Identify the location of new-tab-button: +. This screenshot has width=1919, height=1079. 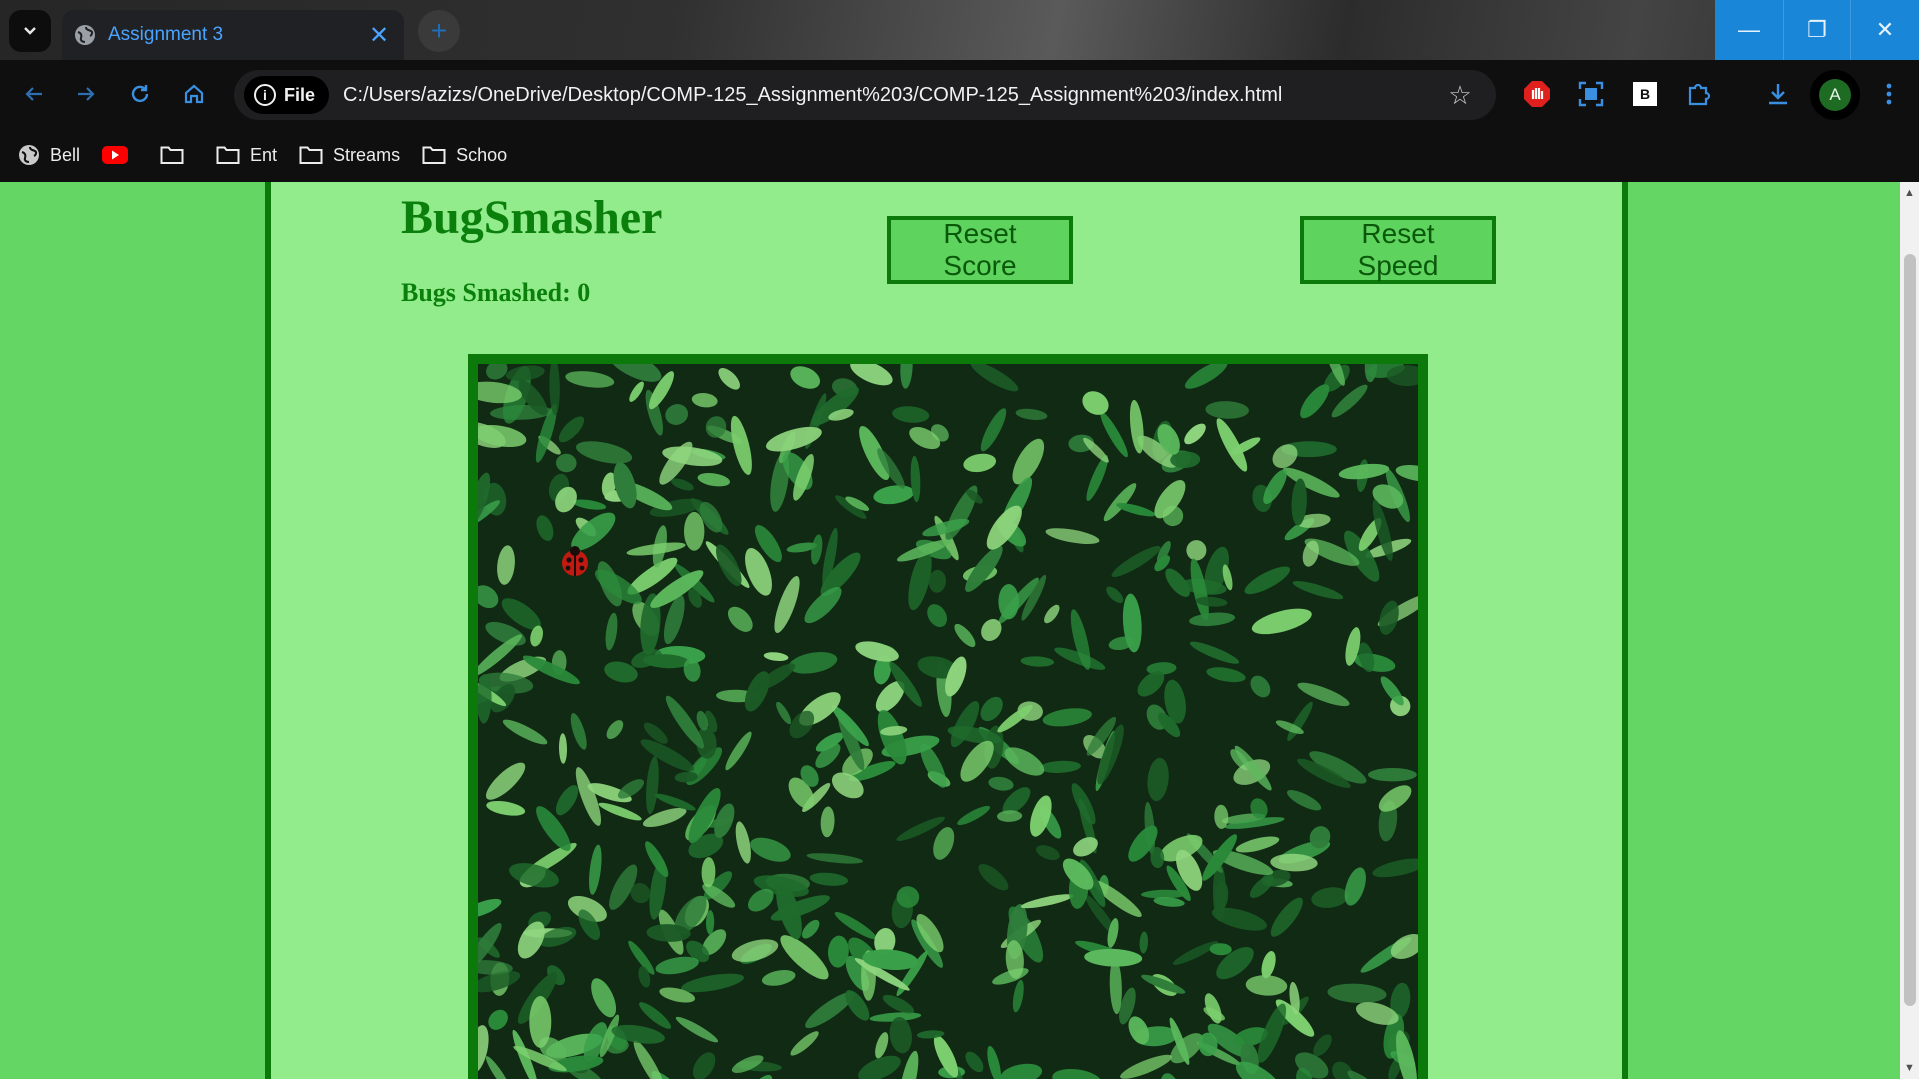
(439, 31).